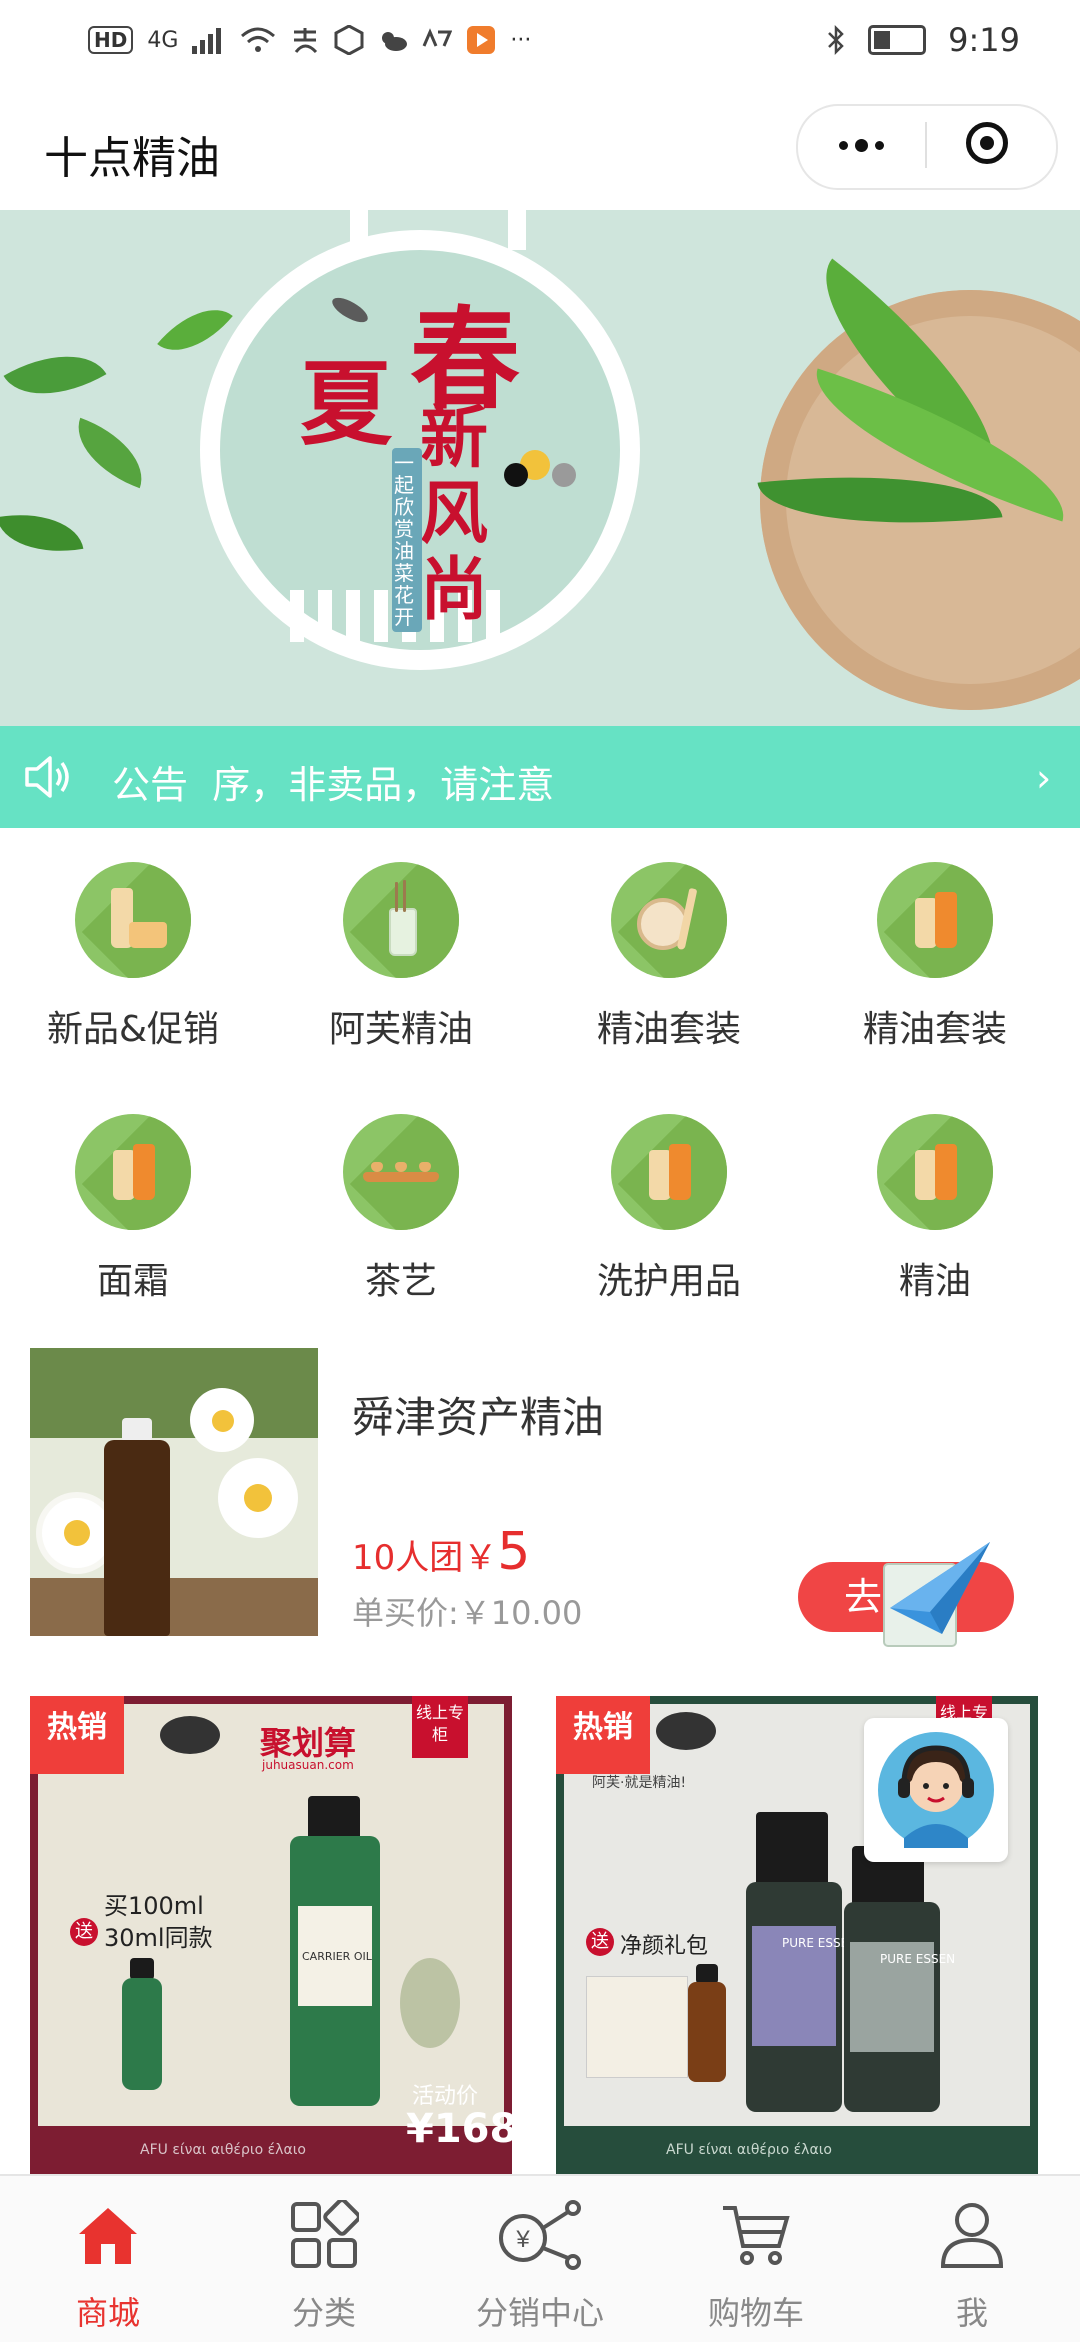 The width and height of the screenshot is (1080, 2342). Describe the element at coordinates (972, 2235) in the screenshot. I see `user-icon` at that location.